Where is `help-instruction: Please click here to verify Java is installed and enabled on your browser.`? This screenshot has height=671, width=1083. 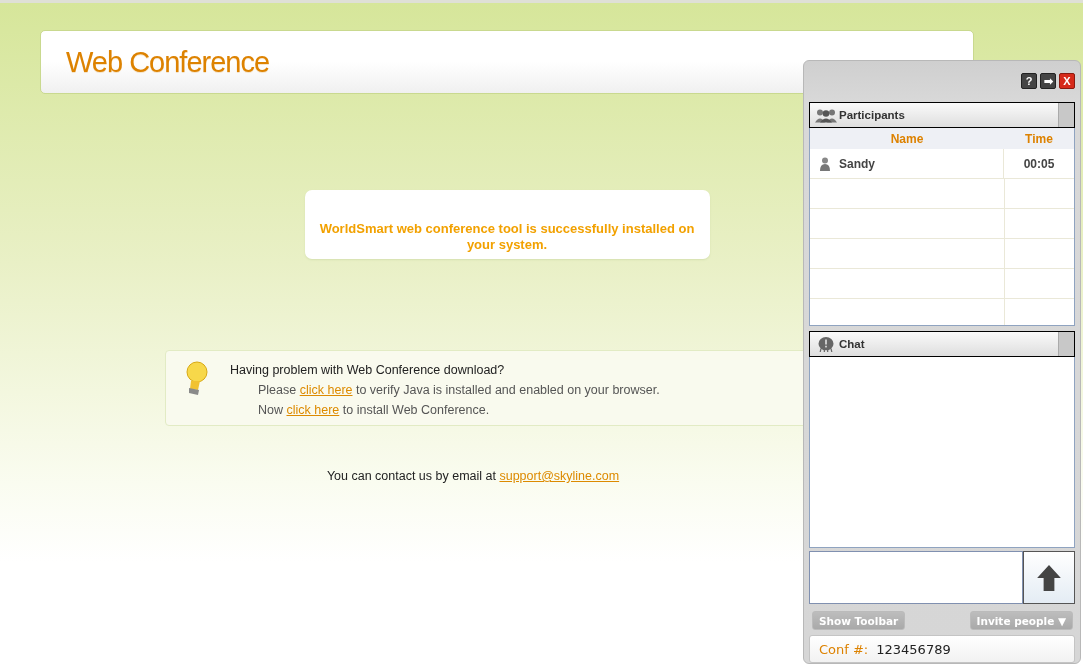
help-instruction: Please click here to verify Java is installed and enabled on your browser. is located at coordinates (458, 390).